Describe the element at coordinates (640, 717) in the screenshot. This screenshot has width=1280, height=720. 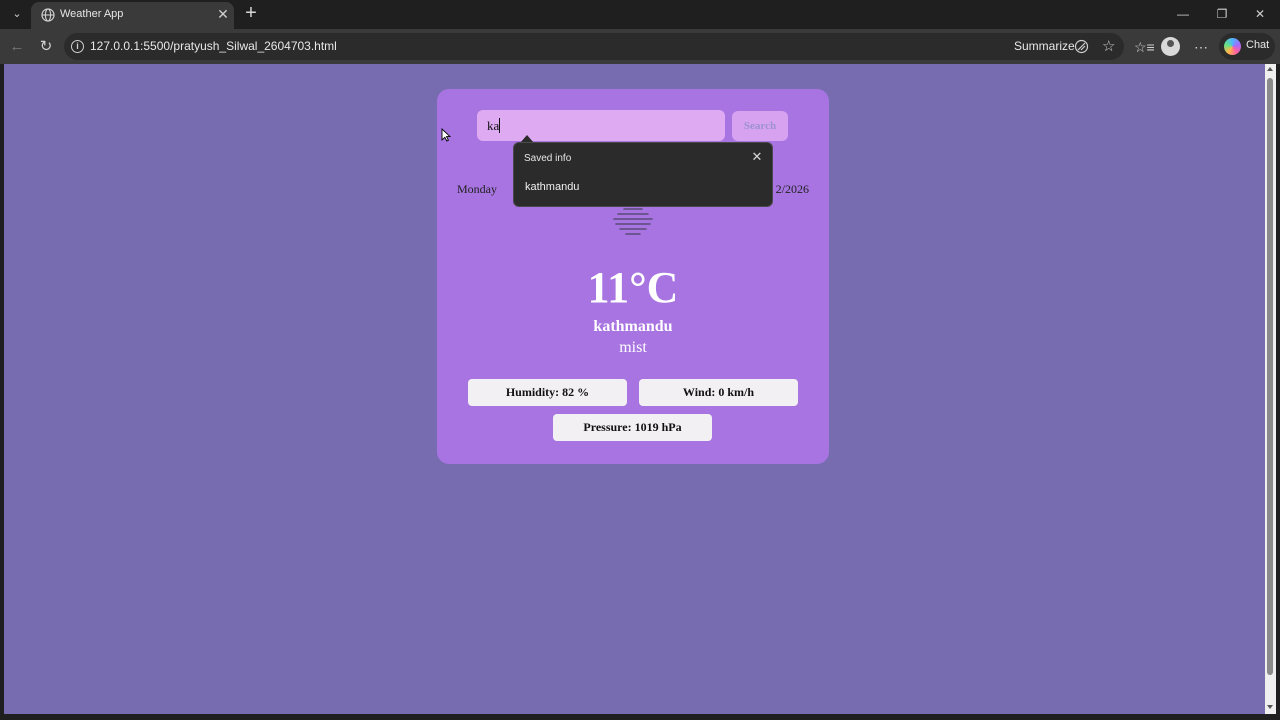
I see `window-bottom-border` at that location.